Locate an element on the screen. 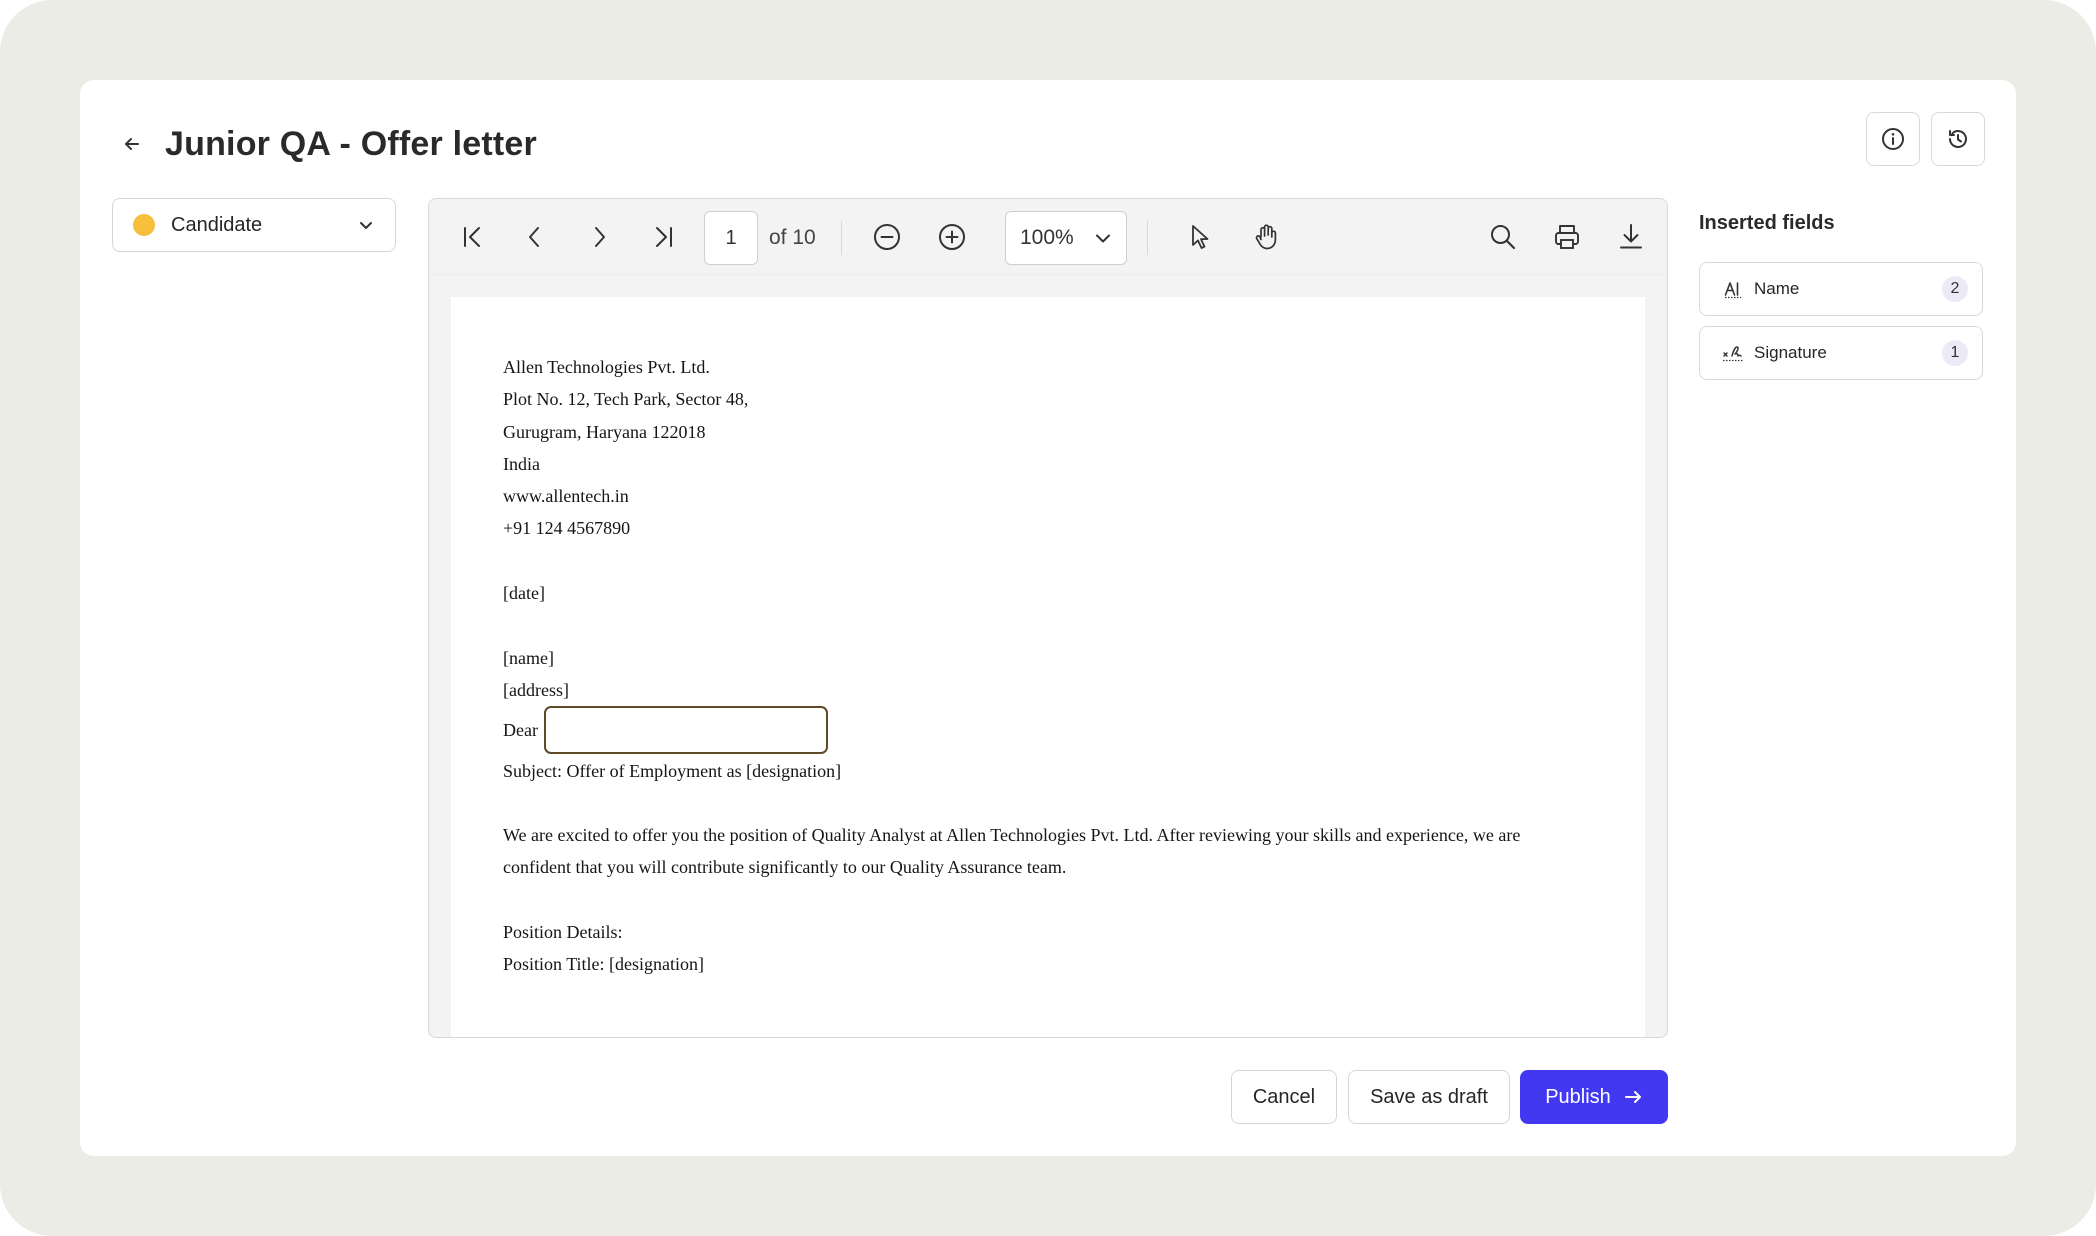  info-button is located at coordinates (1893, 139).